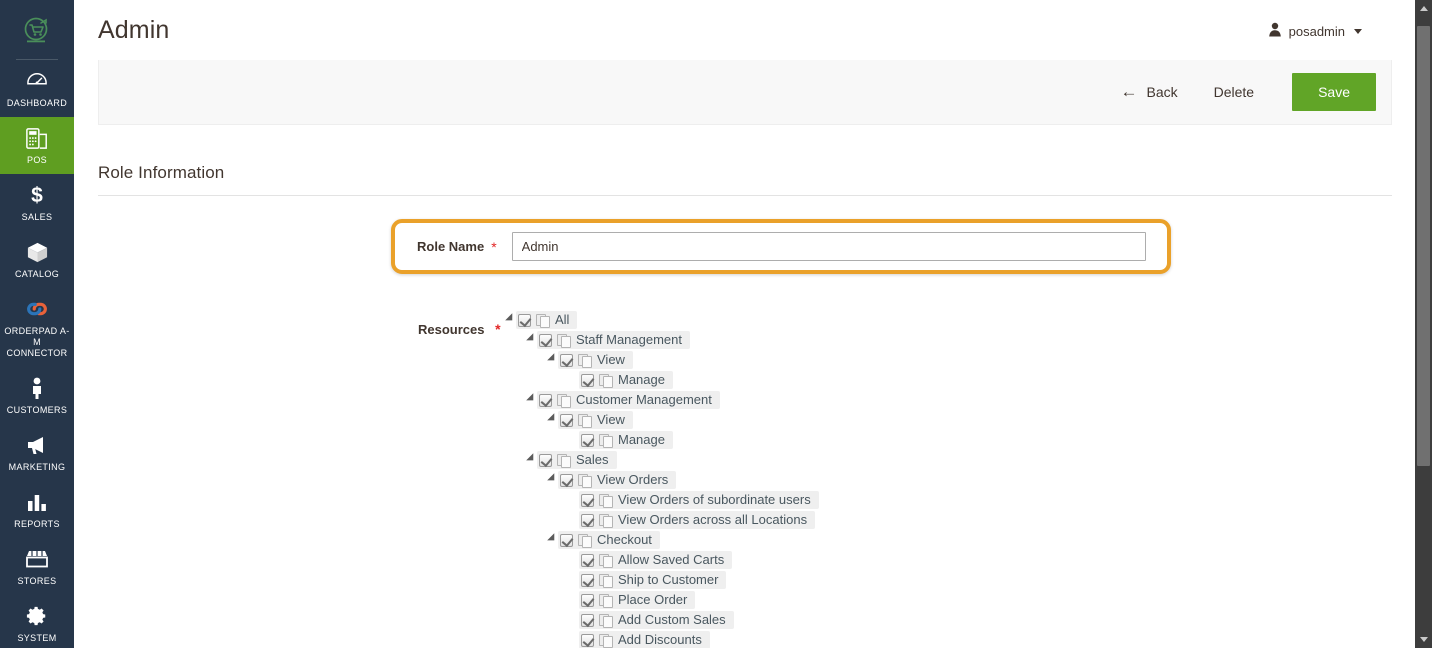 This screenshot has height=648, width=1432. I want to click on sidebar-item-customers: CUSTOMERS, so click(37, 395).